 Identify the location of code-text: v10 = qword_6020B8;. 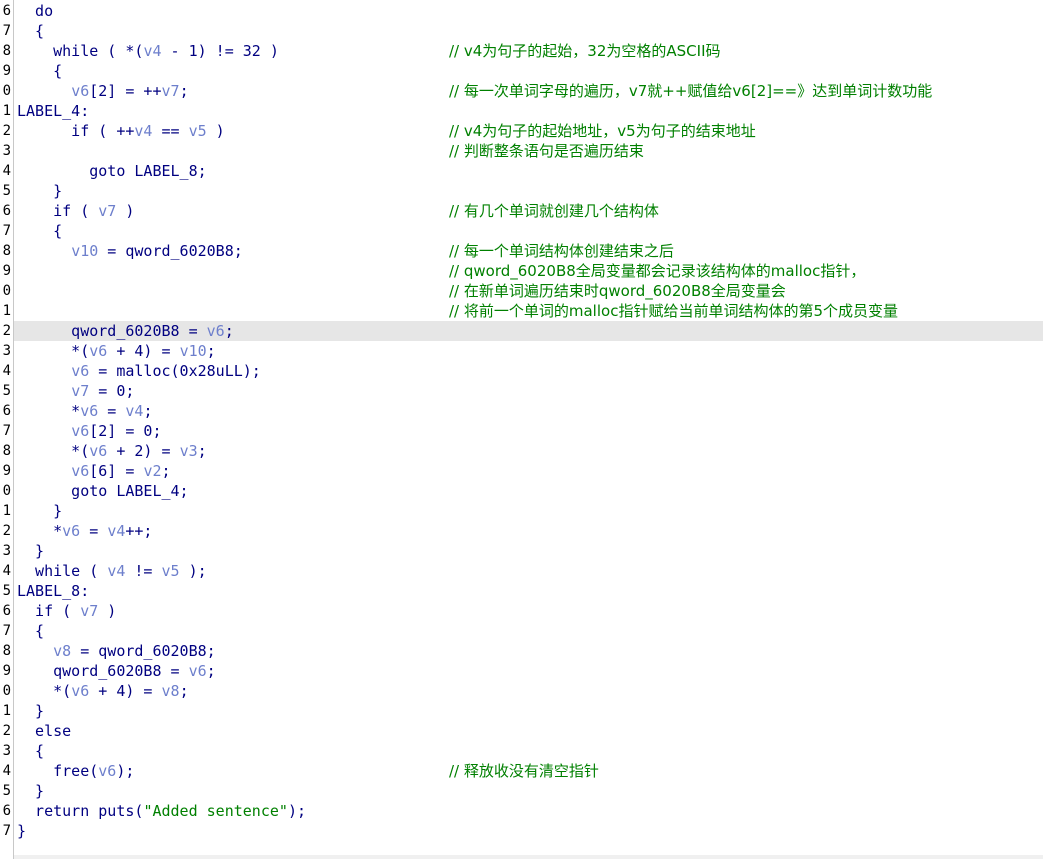
(130, 251).